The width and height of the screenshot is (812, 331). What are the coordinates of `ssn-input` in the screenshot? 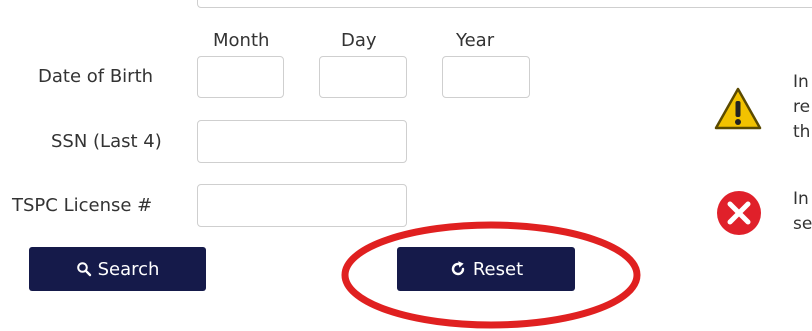 It's located at (302, 141).